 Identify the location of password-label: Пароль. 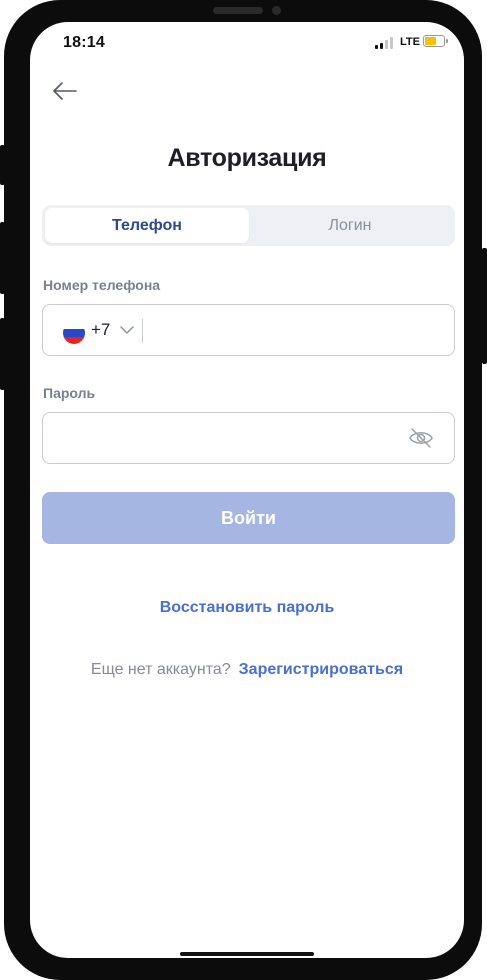
(69, 393).